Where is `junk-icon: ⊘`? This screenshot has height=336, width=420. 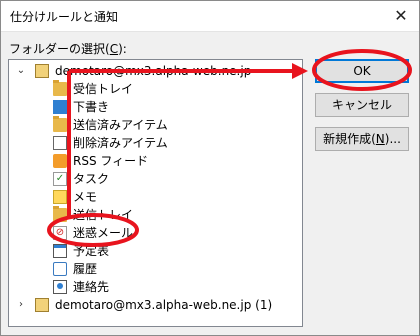
junk-icon: ⊘ is located at coordinates (60, 233).